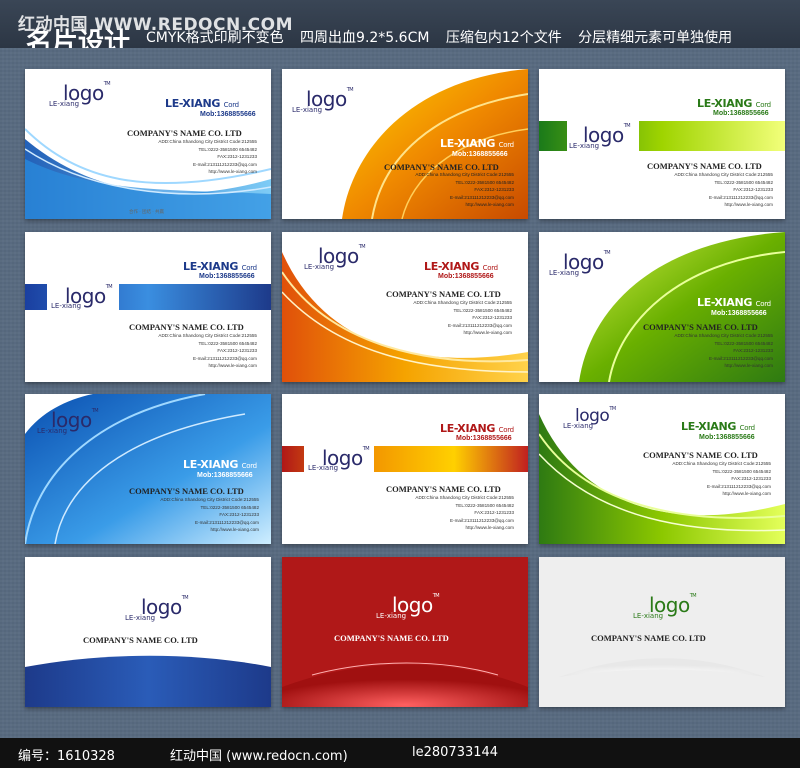 This screenshot has height=768, width=800. Describe the element at coordinates (455, 752) in the screenshot. I see `author-name: le280733144` at that location.